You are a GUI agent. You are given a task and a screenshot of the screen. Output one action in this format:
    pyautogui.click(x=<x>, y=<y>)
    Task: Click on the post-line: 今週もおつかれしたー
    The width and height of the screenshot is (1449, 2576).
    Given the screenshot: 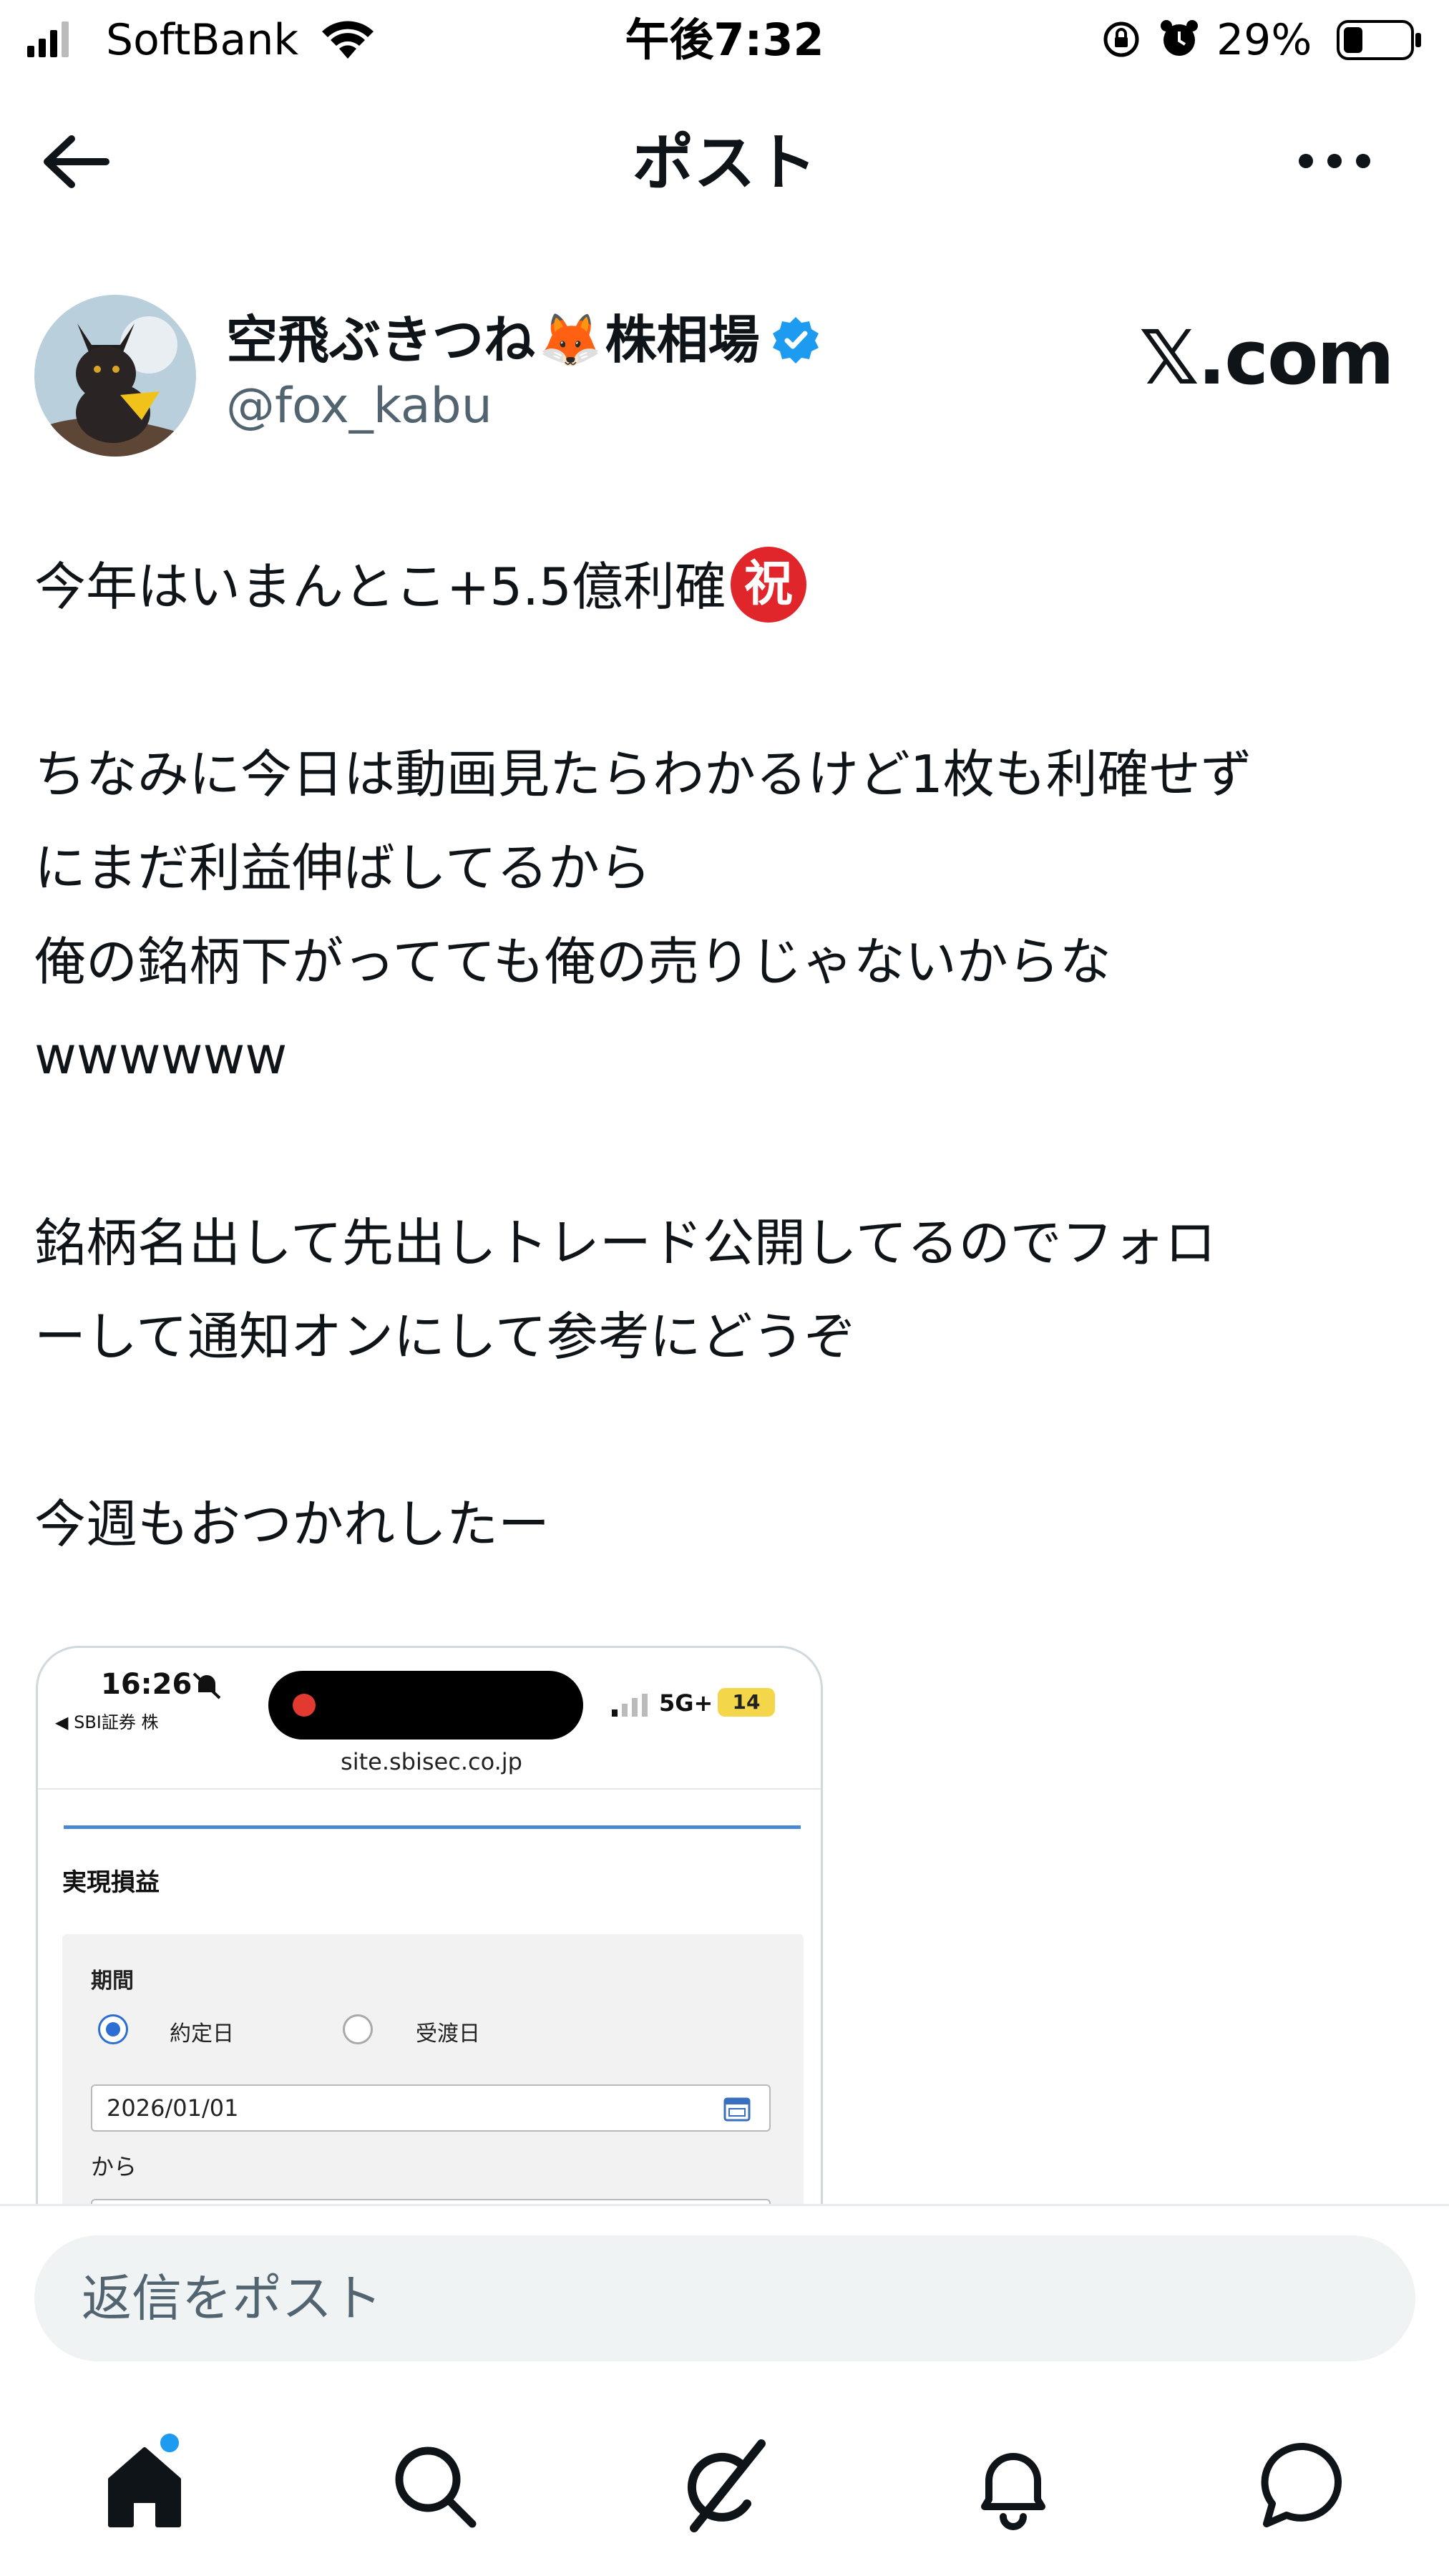 What is the action you would take?
    pyautogui.click(x=292, y=1524)
    